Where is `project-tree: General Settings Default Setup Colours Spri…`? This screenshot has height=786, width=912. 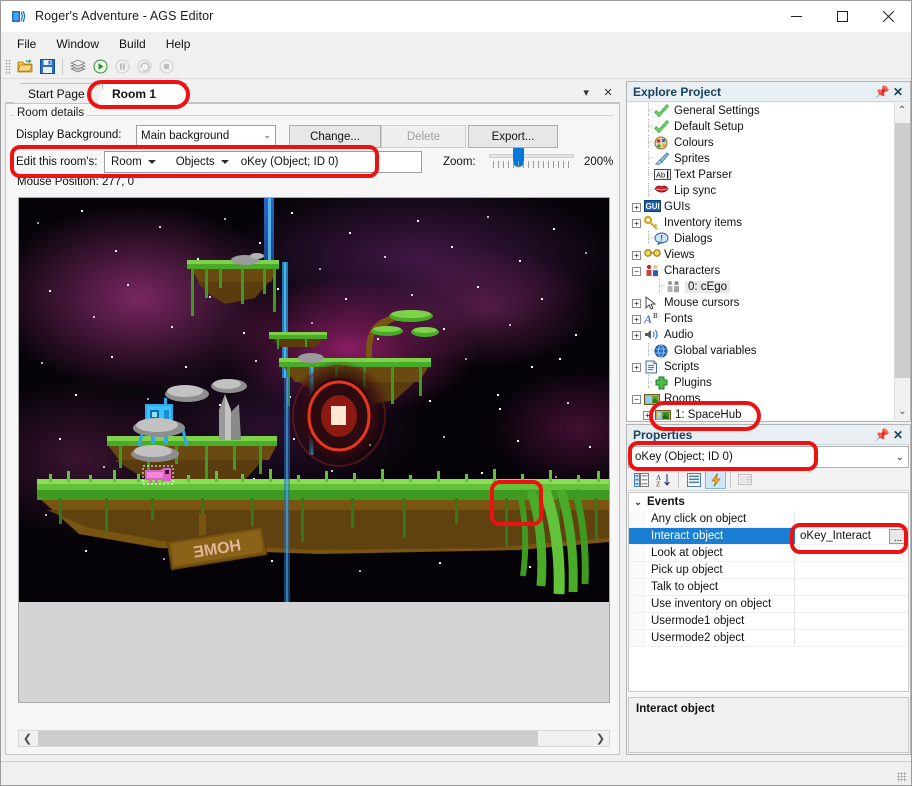
project-tree: General Settings Default Setup Colours Spri… is located at coordinates (768, 261).